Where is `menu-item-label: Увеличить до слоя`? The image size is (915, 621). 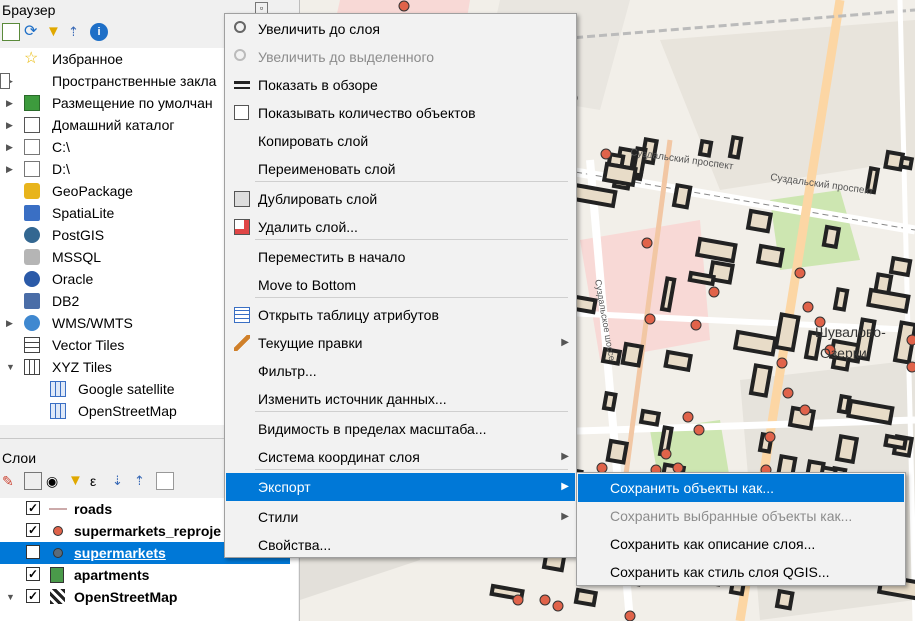 menu-item-label: Увеличить до слоя is located at coordinates (319, 29).